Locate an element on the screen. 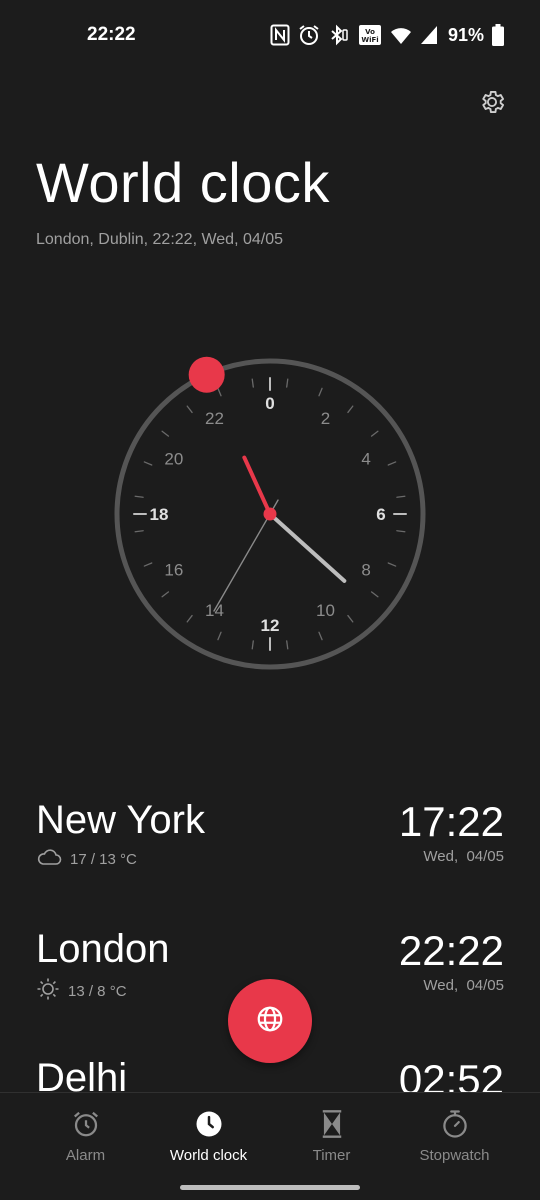 The image size is (540, 1200). cloud-icon is located at coordinates (49, 859).